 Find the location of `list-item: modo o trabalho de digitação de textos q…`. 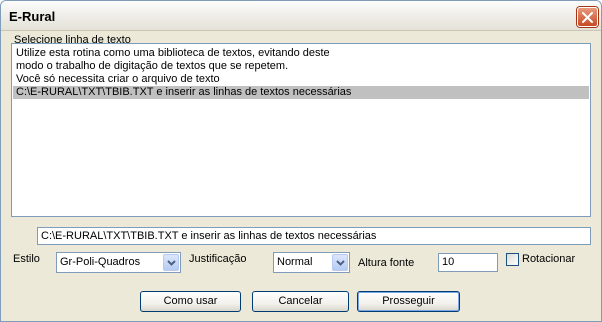

list-item: modo o trabalho de digitação de textos q… is located at coordinates (301, 66).